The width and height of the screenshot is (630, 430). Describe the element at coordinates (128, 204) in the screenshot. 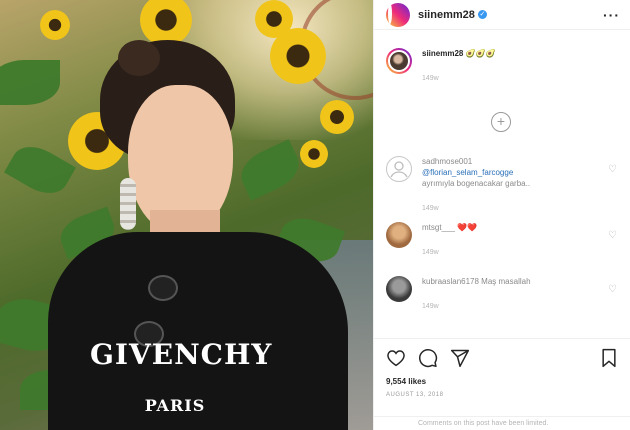

I see `earring` at that location.